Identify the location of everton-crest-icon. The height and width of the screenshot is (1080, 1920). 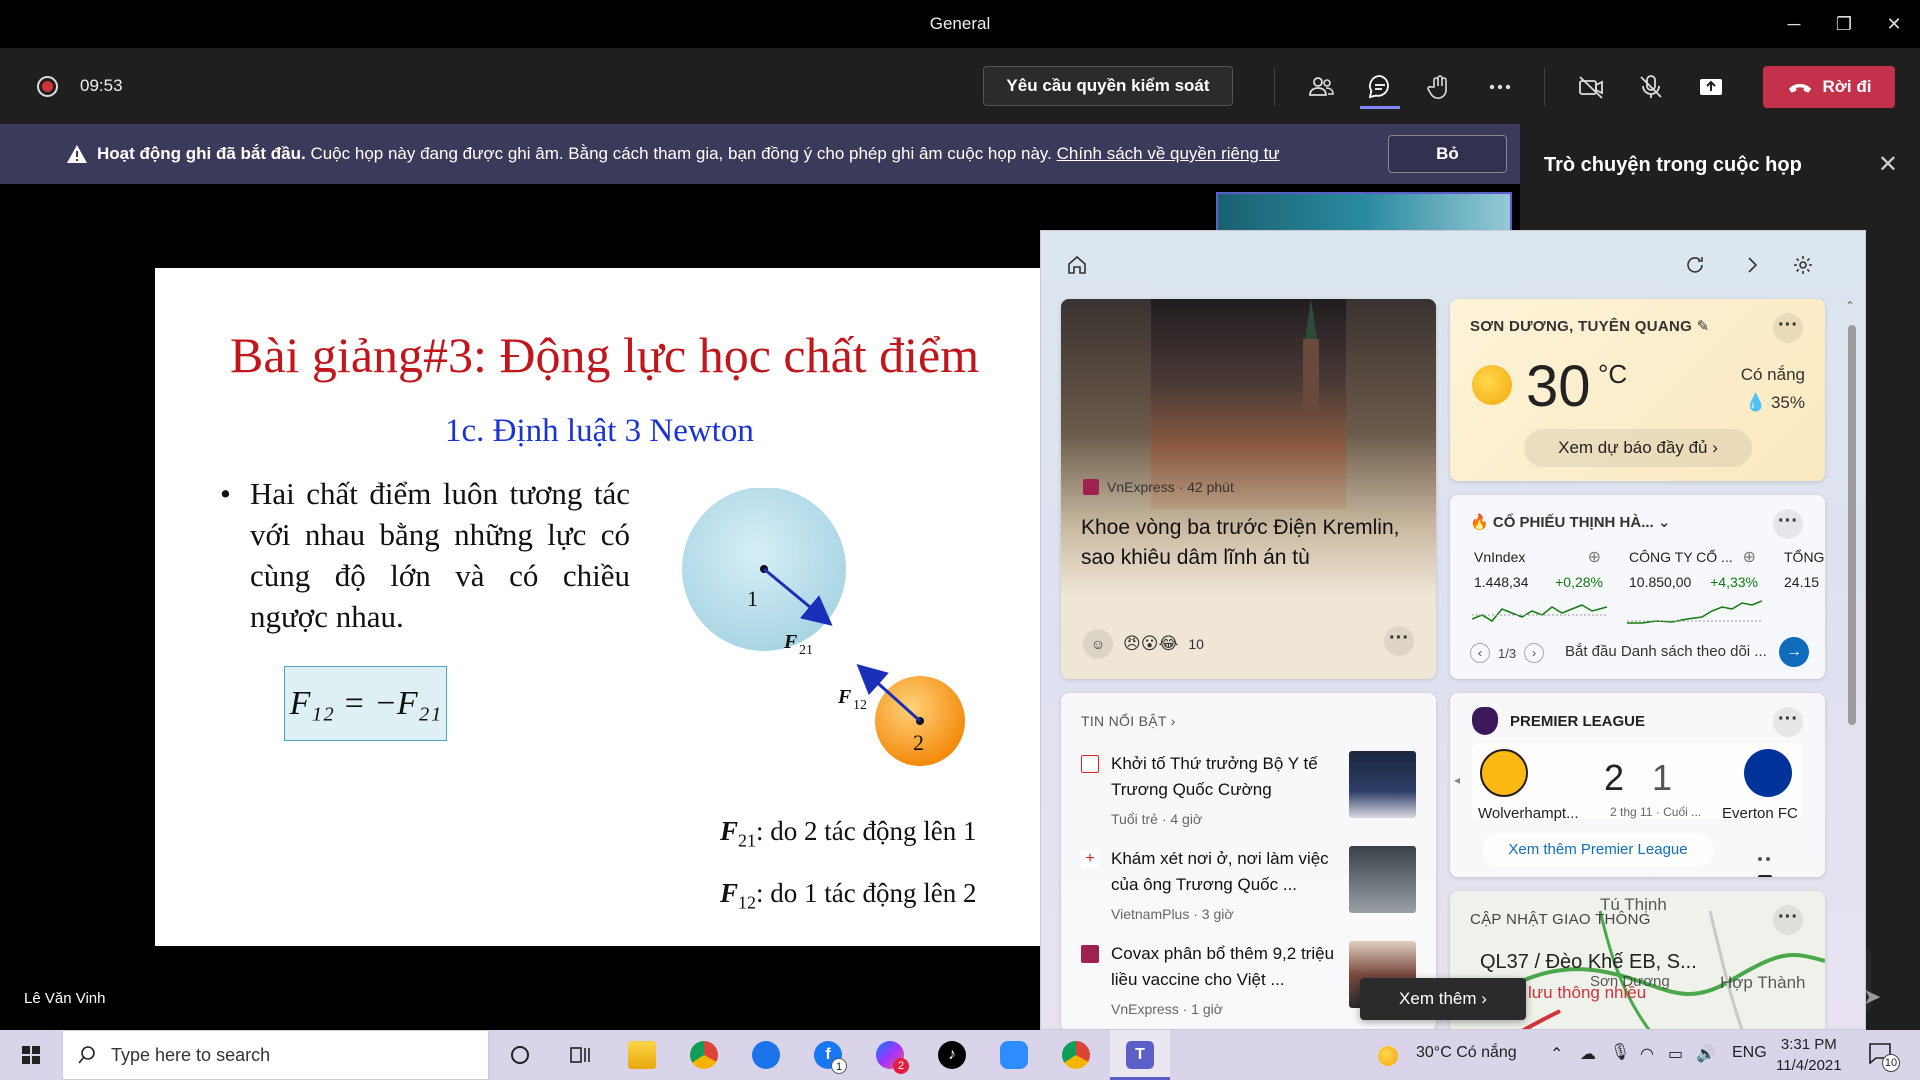
(1768, 773).